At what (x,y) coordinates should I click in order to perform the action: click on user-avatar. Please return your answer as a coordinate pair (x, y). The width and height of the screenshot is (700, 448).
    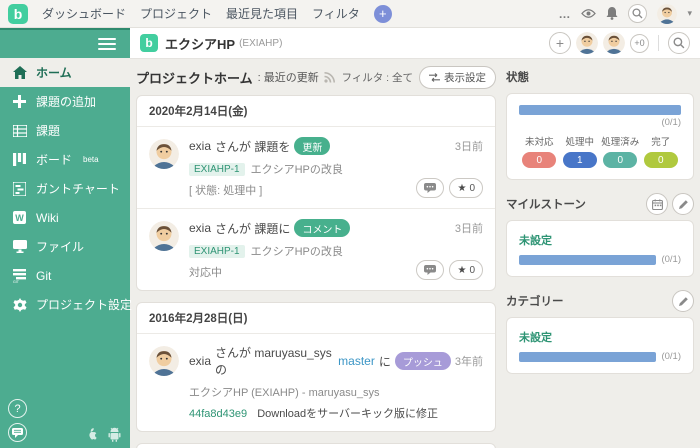
    Looking at the image, I should click on (667, 14).